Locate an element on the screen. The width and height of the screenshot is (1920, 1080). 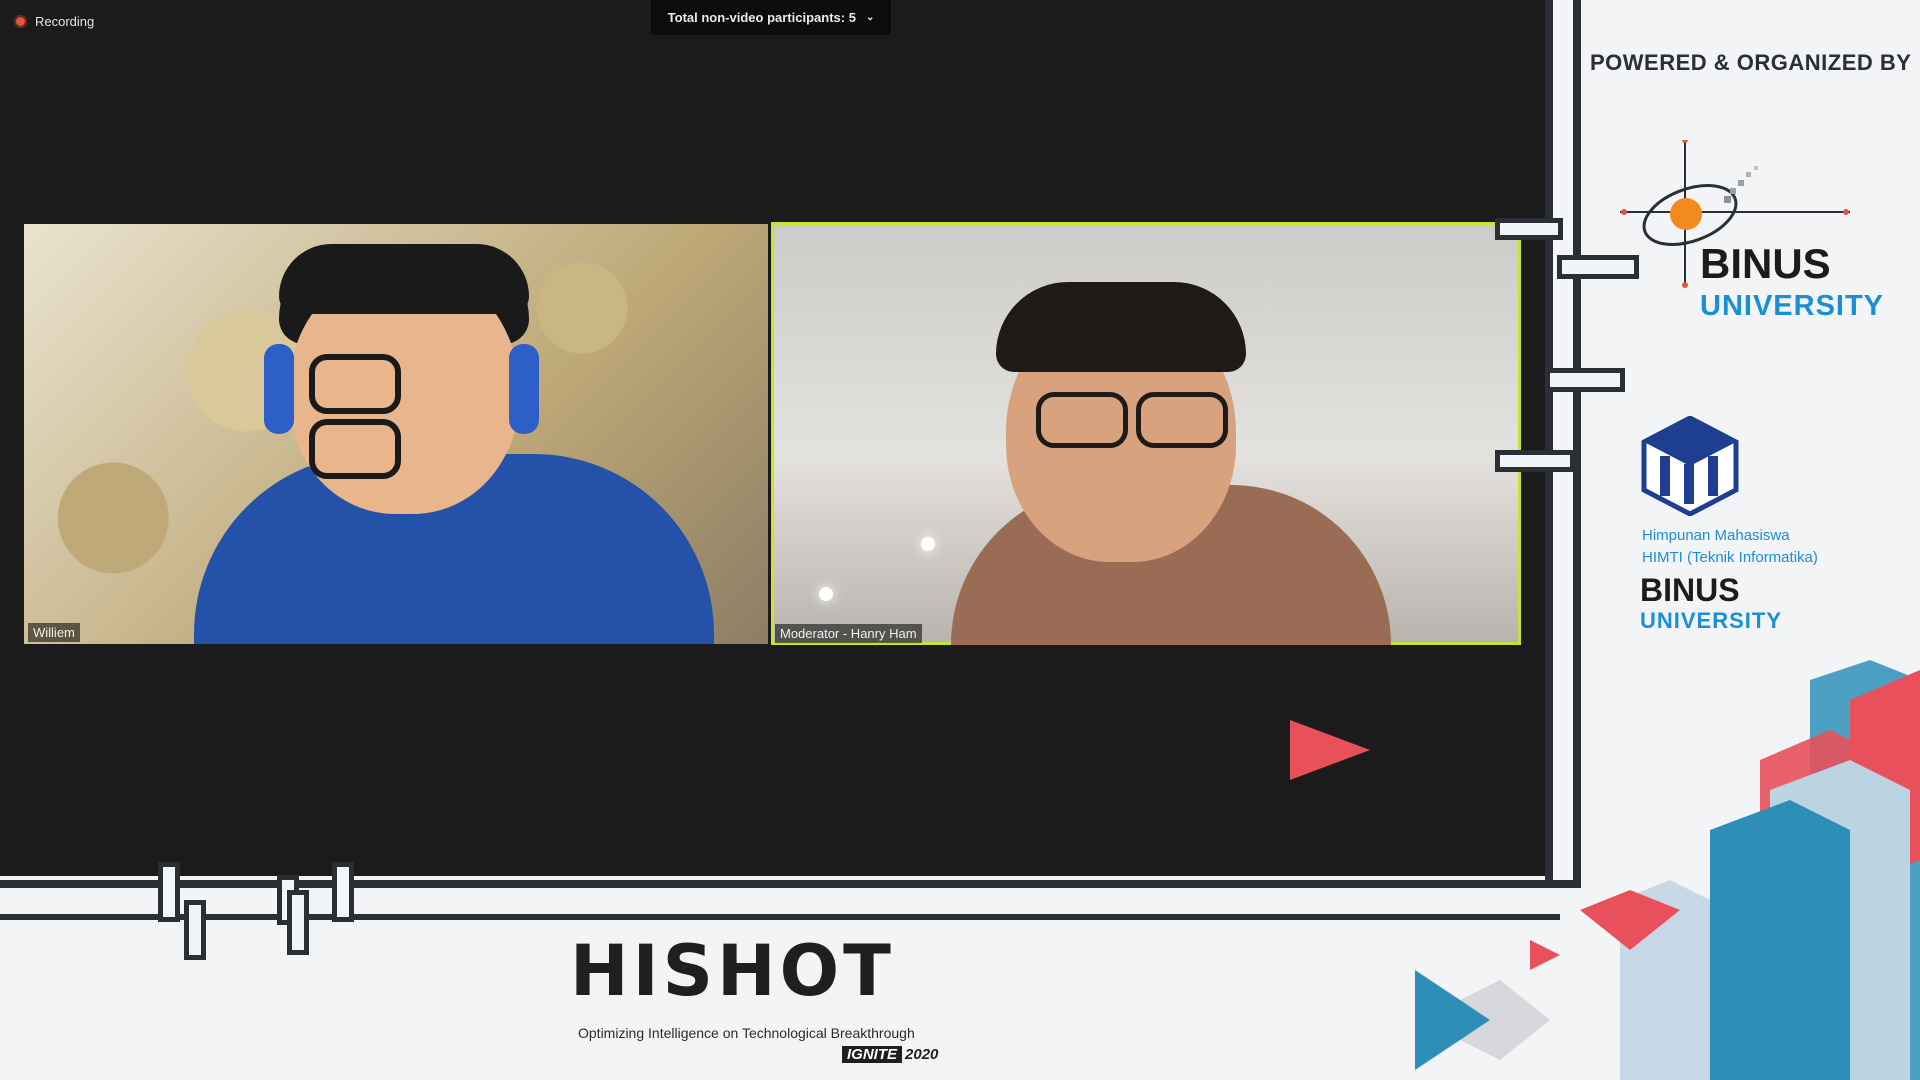
participant-name-label: Williem is located at coordinates (54, 632).